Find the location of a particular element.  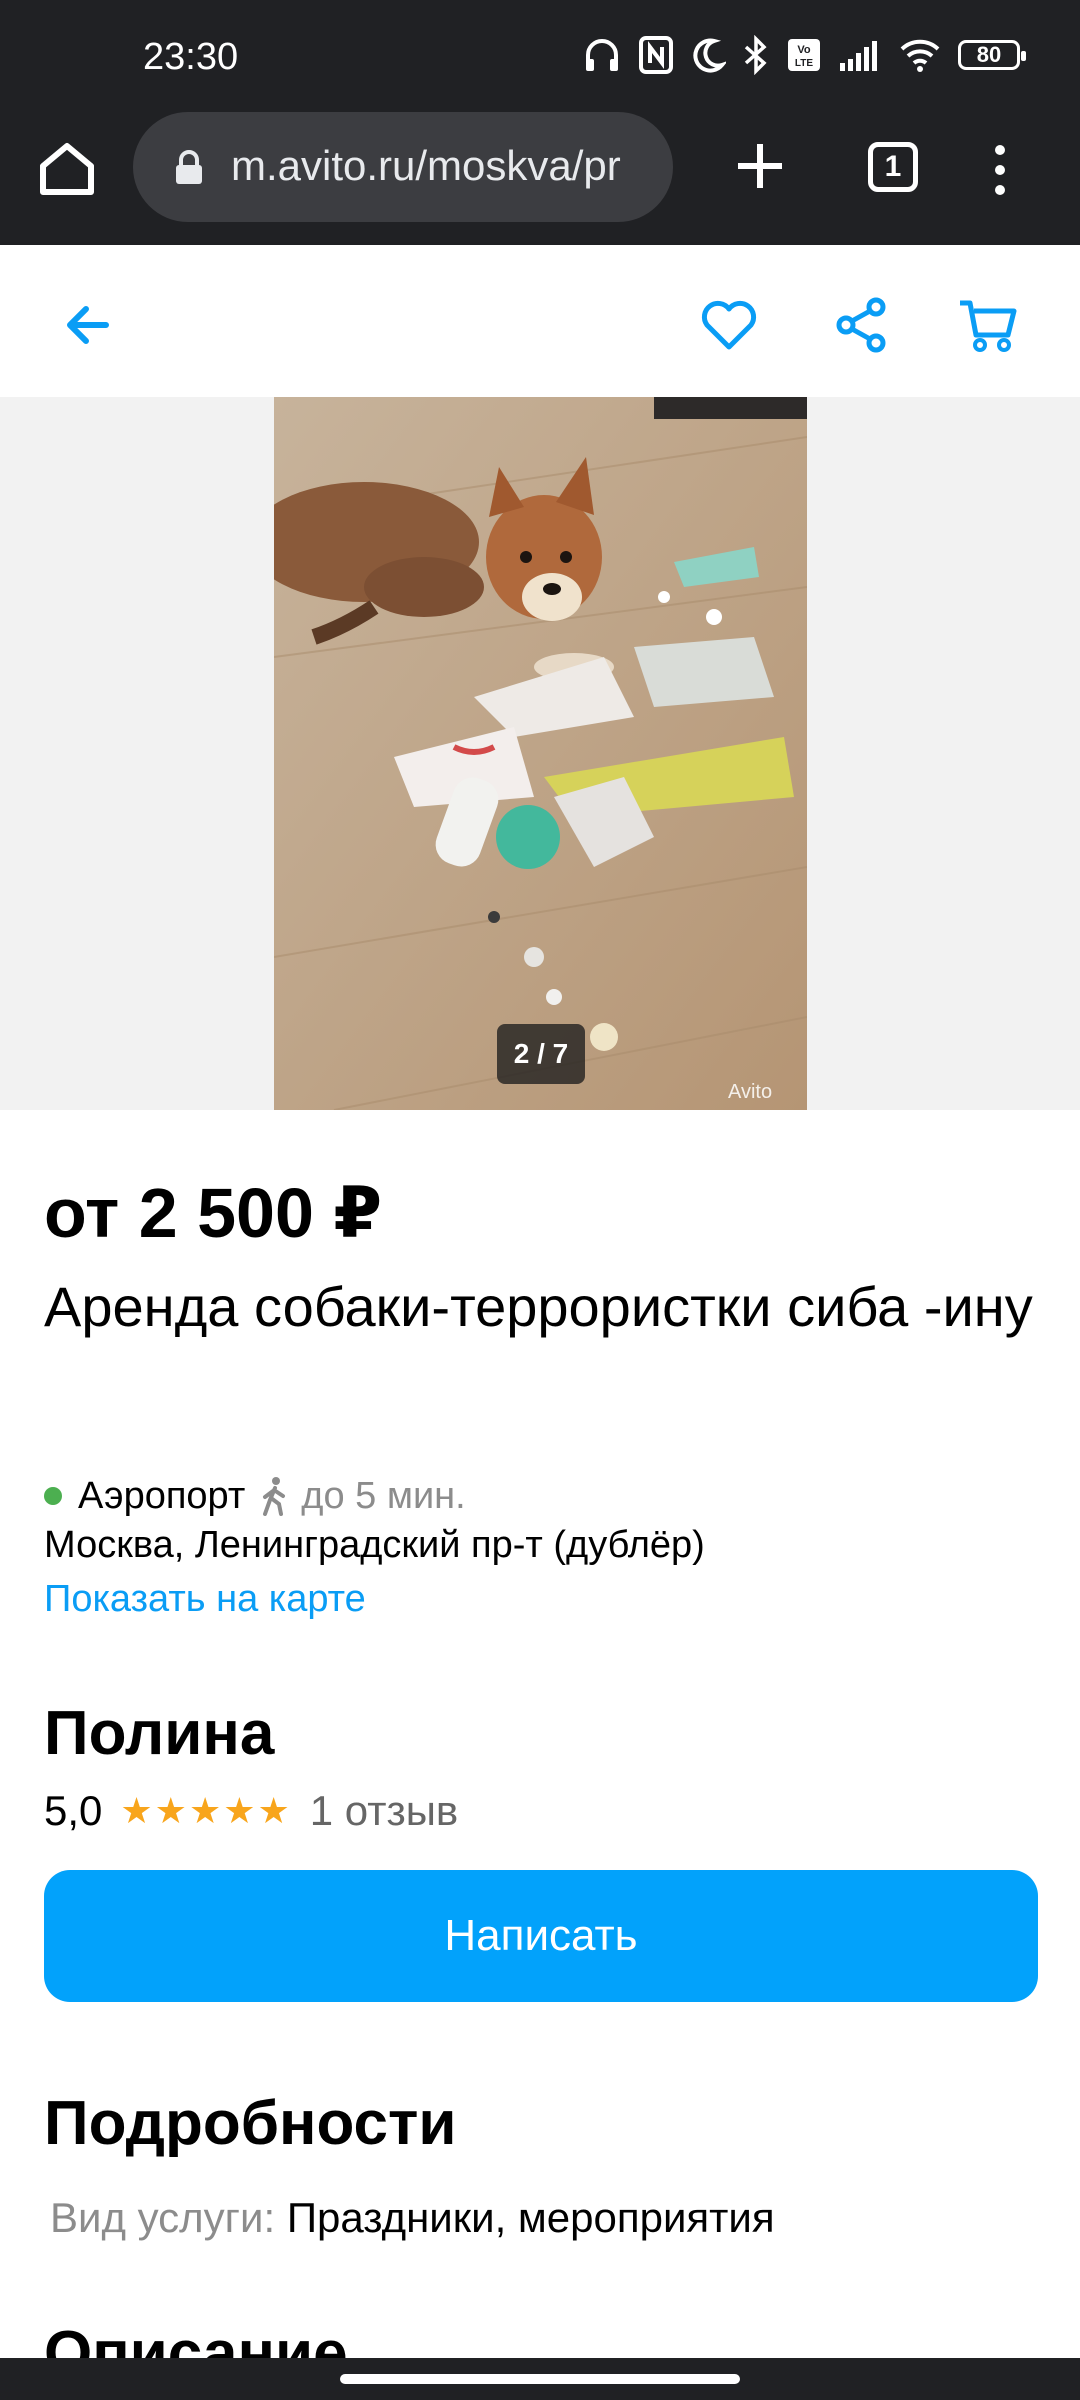

status-icons: Vo LTE 80 is located at coordinates (804, 55).